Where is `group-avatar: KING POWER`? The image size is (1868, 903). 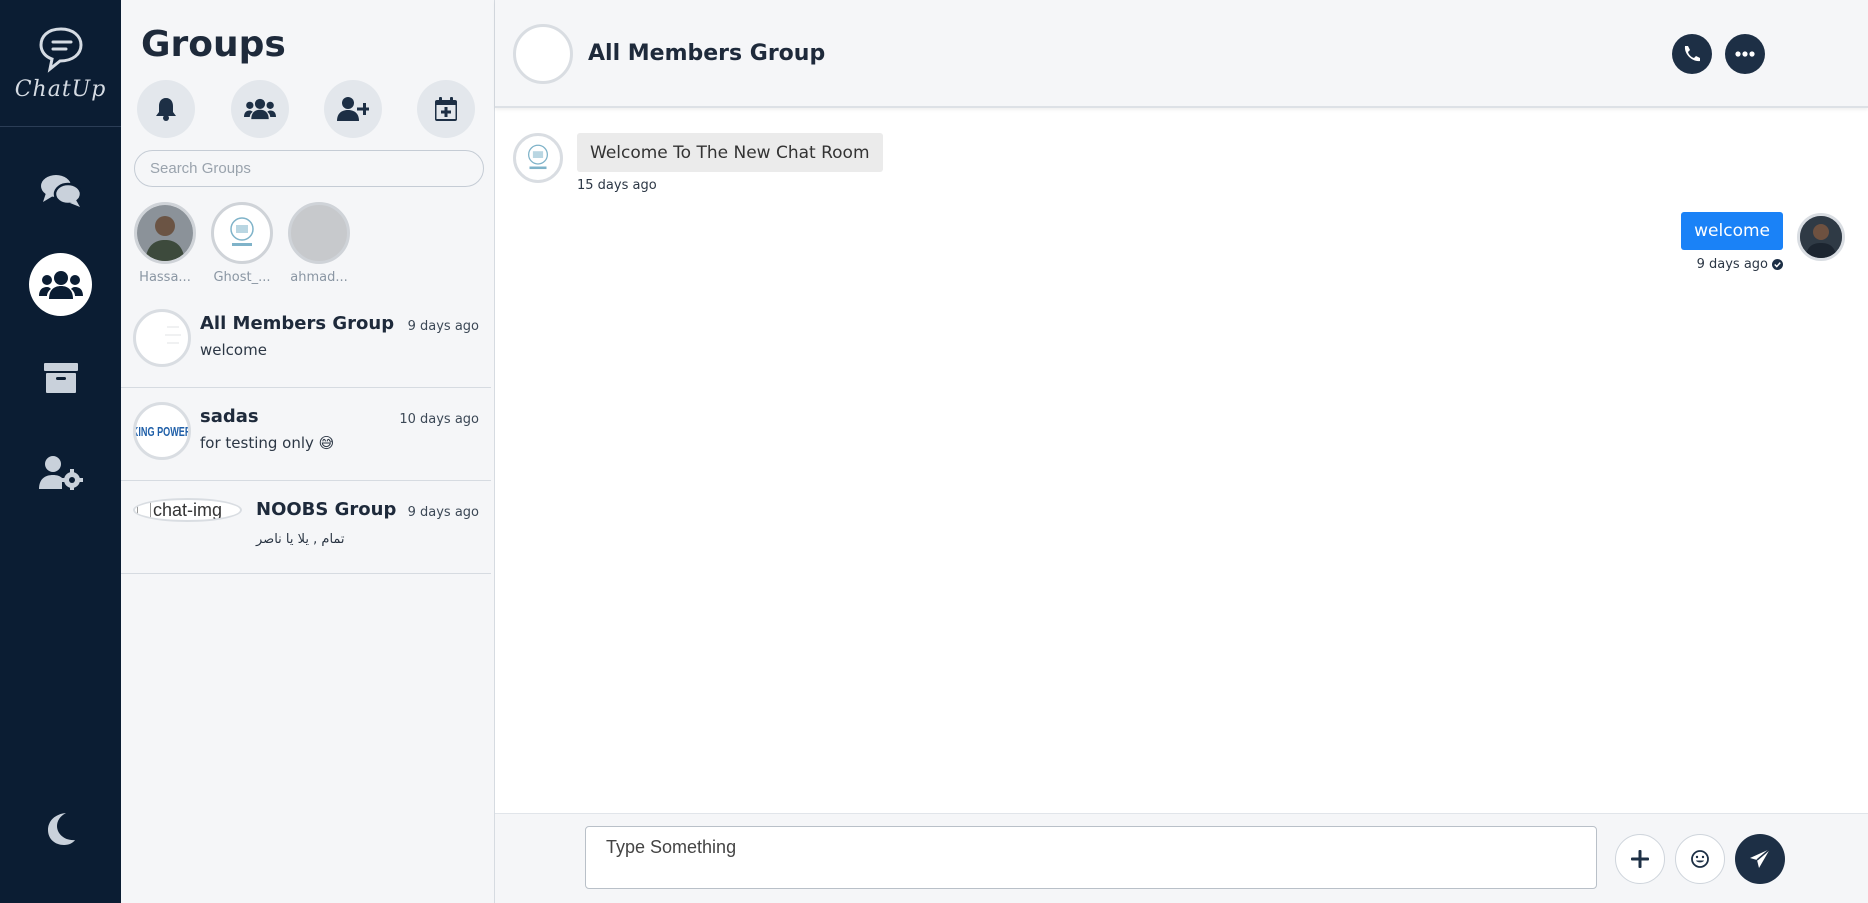 group-avatar: KING POWER is located at coordinates (162, 431).